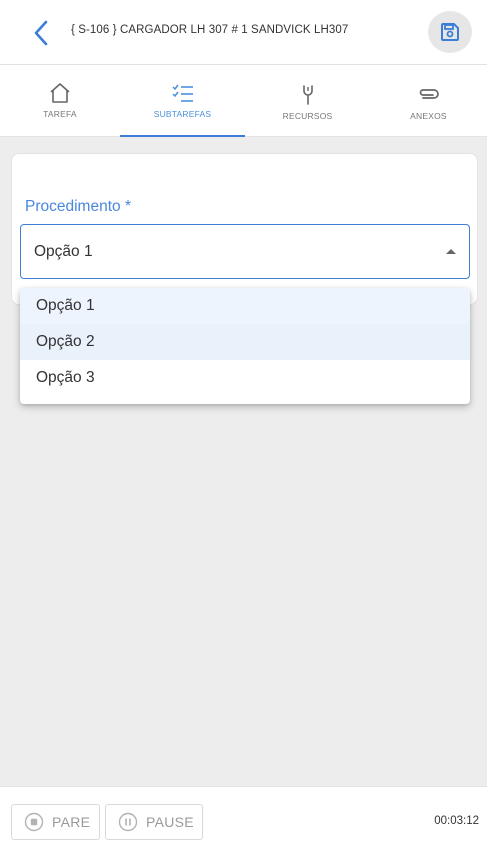 This screenshot has height=841, width=487. I want to click on chevron-left-icon, so click(41, 33).